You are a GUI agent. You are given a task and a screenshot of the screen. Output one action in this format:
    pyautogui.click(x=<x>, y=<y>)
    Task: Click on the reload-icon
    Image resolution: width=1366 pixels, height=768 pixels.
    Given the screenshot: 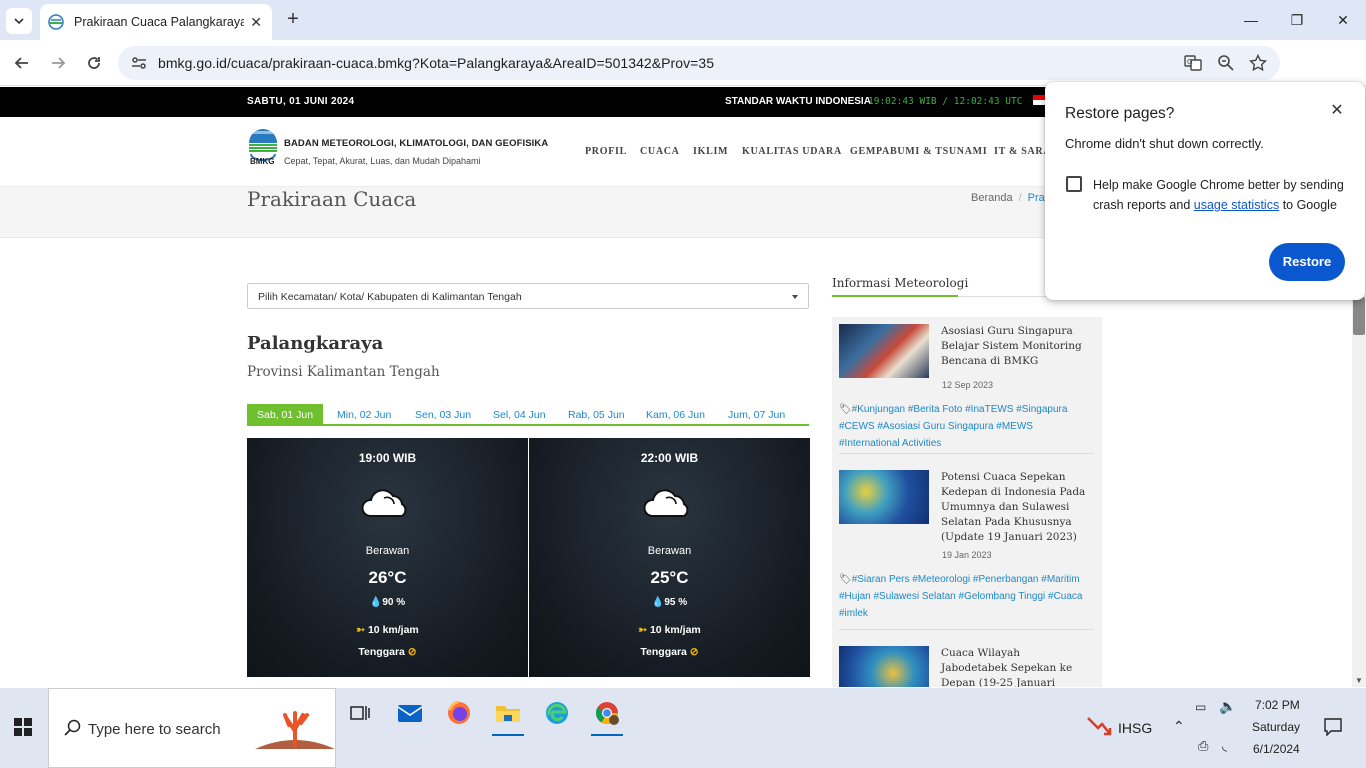 What is the action you would take?
    pyautogui.click(x=94, y=63)
    